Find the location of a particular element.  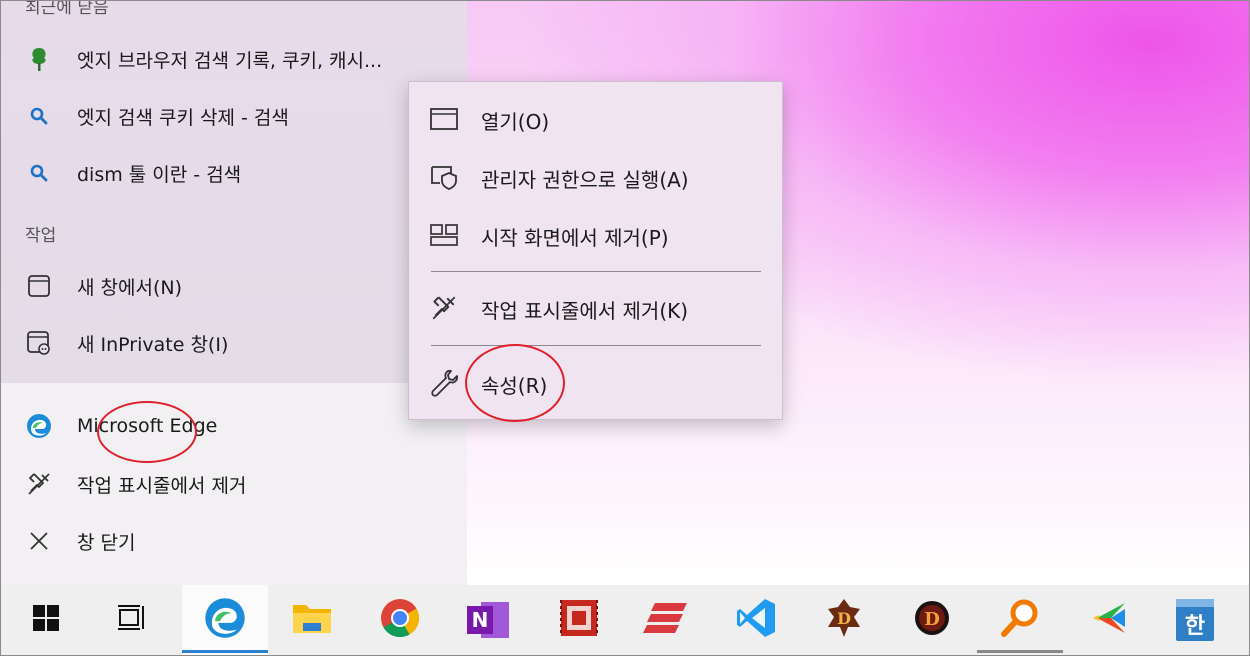

taskbar-diablo-2: D is located at coordinates (932, 620).